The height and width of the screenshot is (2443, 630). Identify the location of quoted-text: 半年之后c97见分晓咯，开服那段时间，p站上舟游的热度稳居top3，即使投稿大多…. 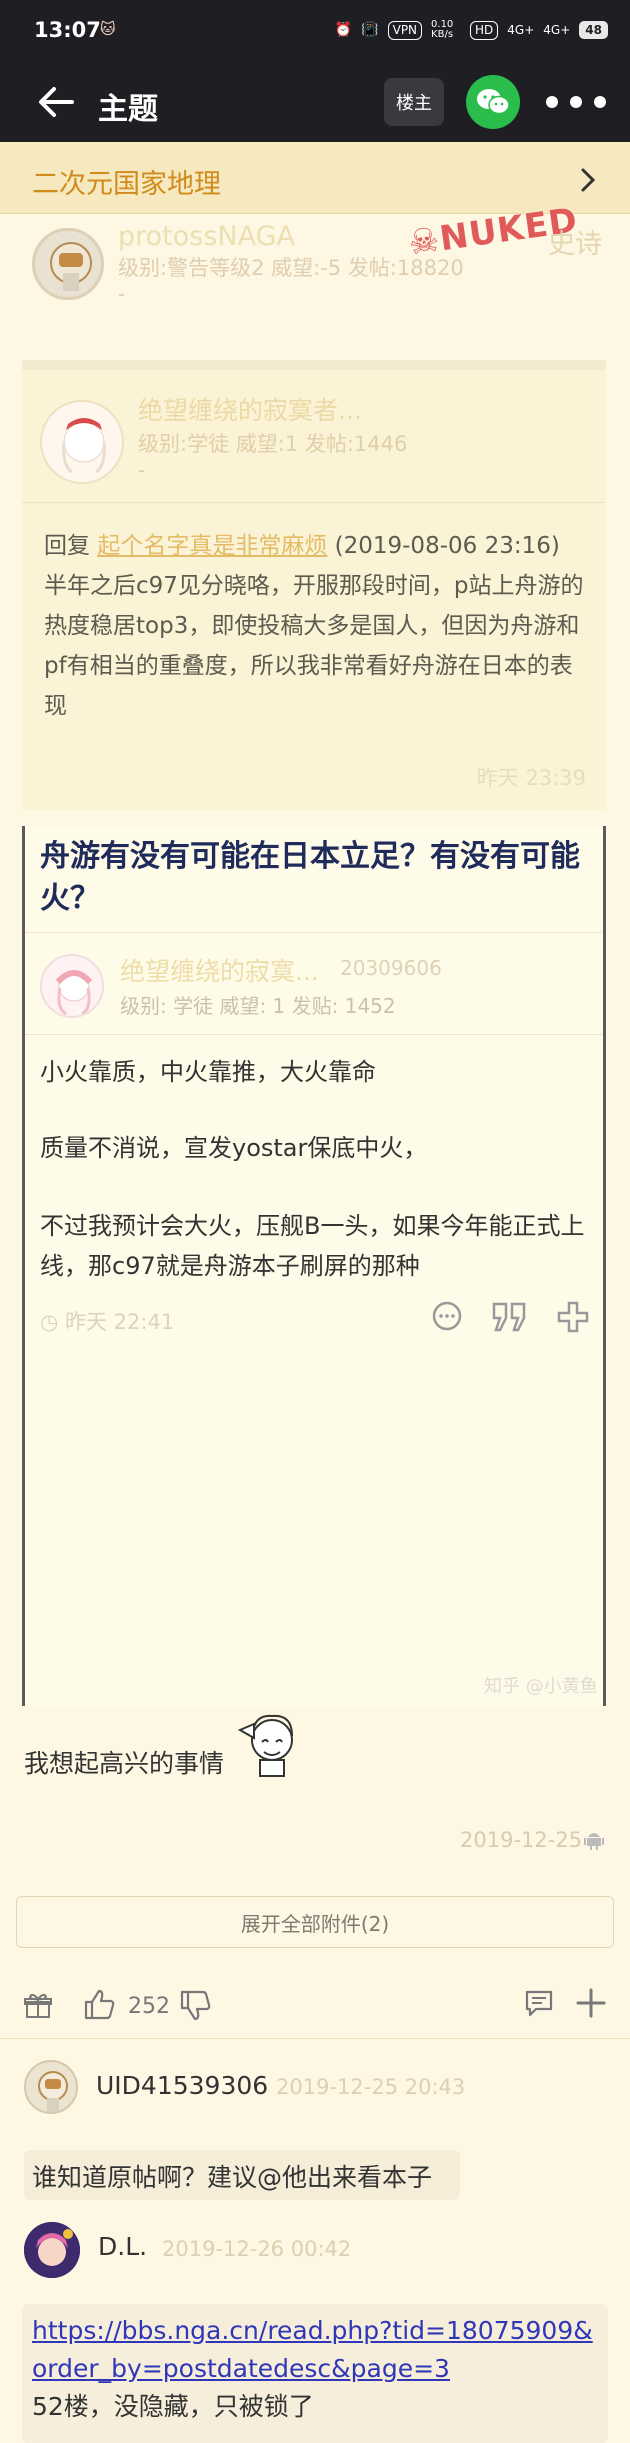
(314, 646).